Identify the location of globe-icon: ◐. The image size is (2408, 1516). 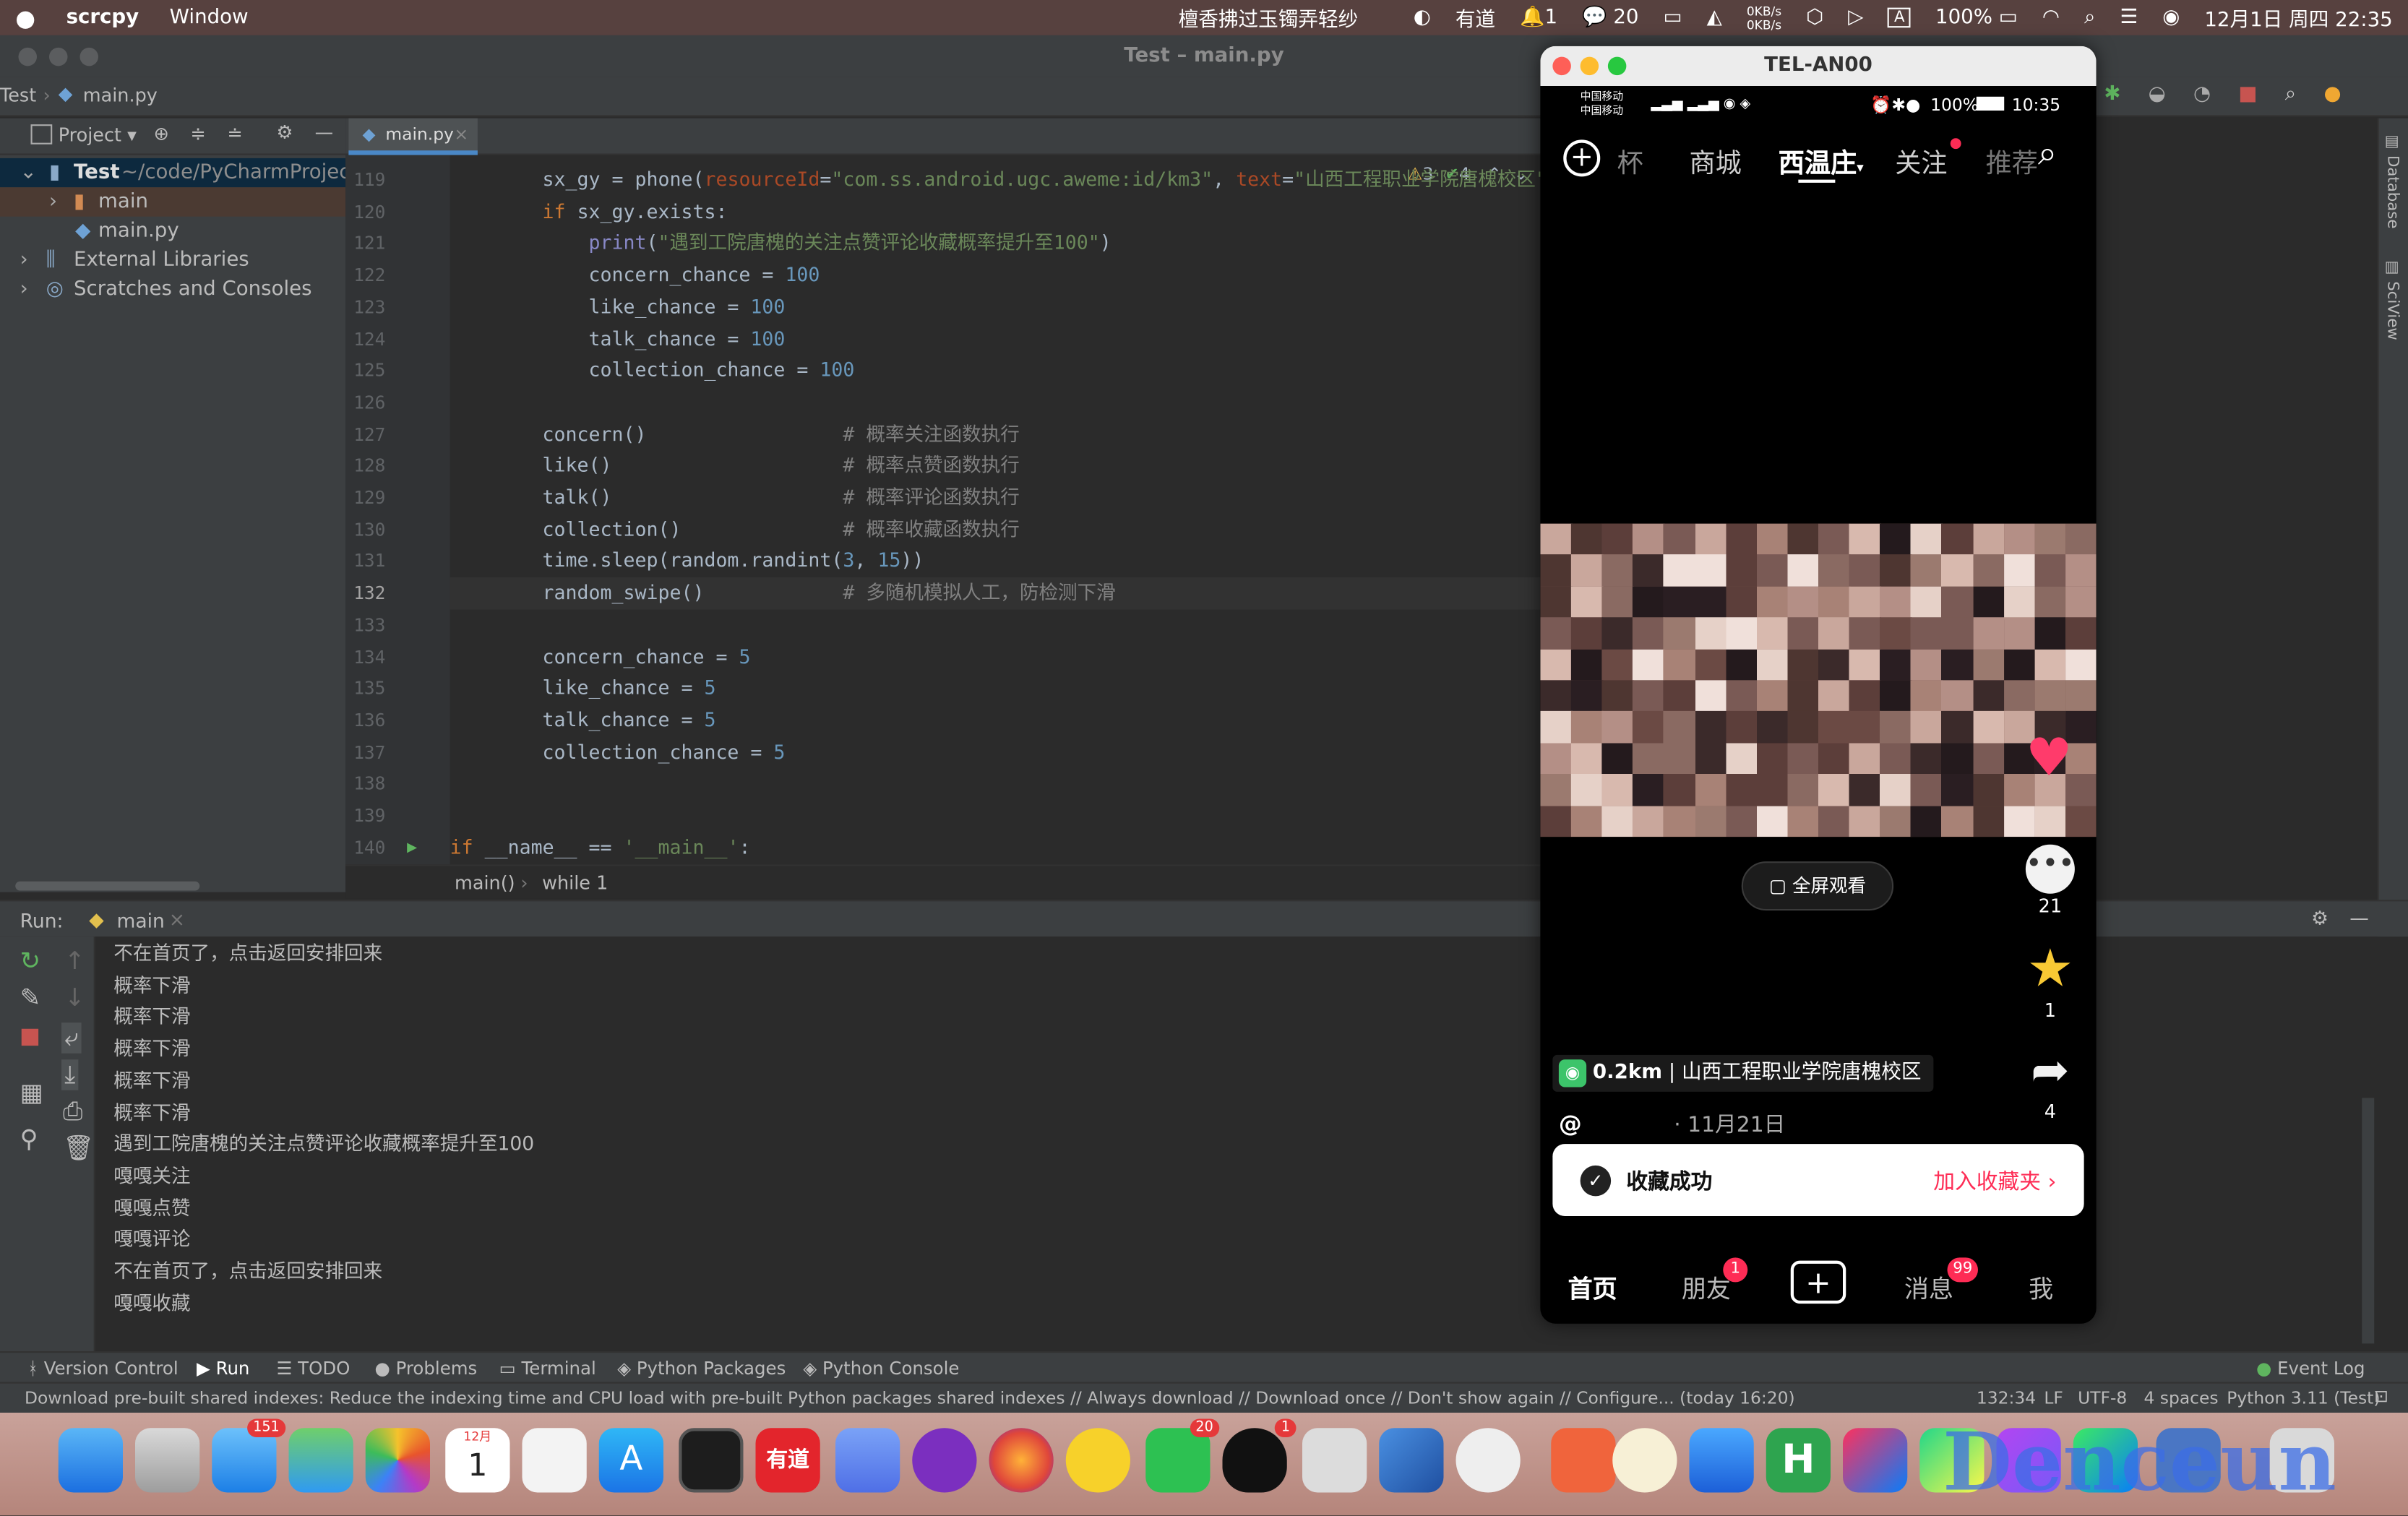
(1422, 18).